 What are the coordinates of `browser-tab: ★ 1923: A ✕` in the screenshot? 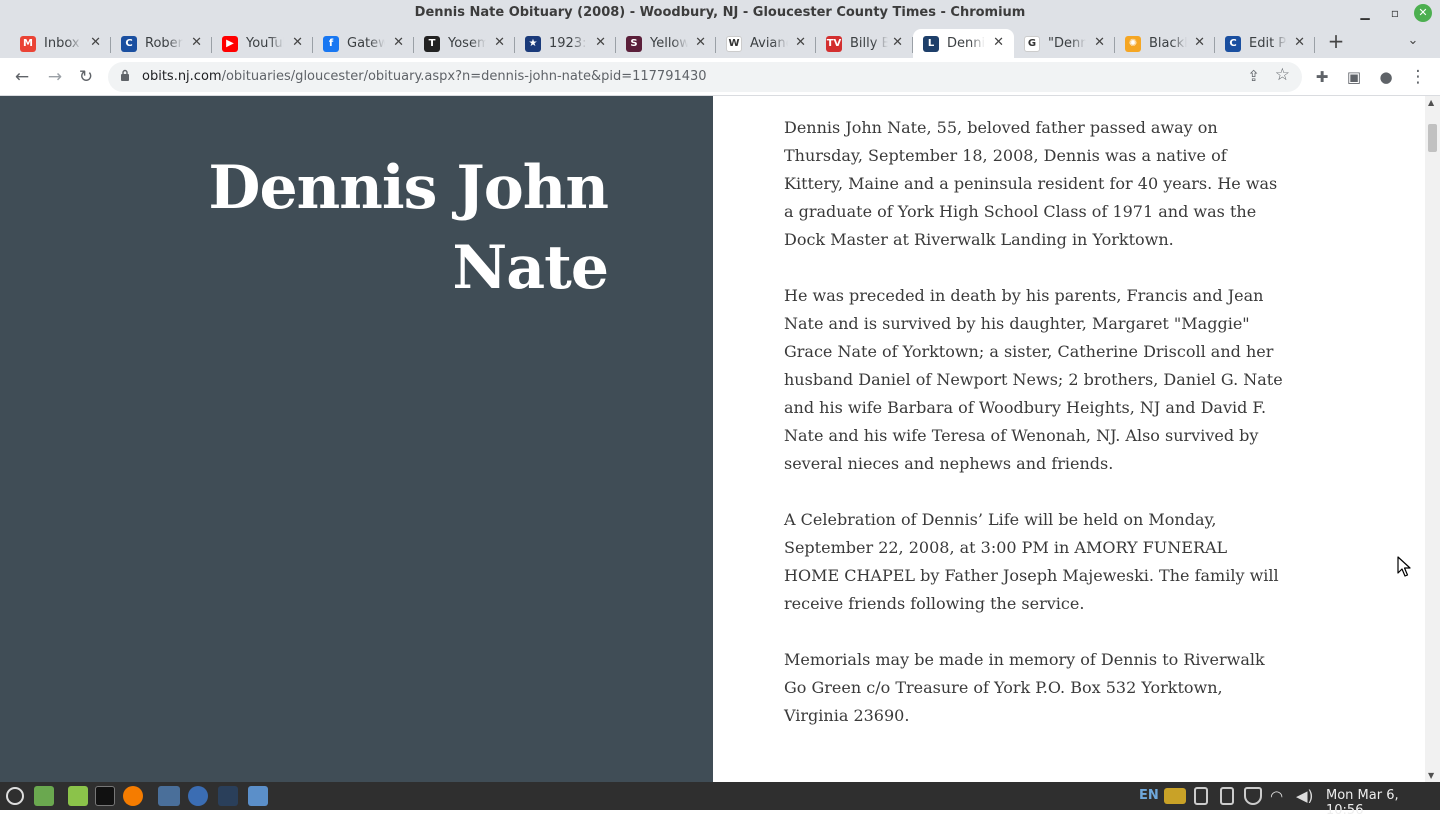 It's located at (565, 43).